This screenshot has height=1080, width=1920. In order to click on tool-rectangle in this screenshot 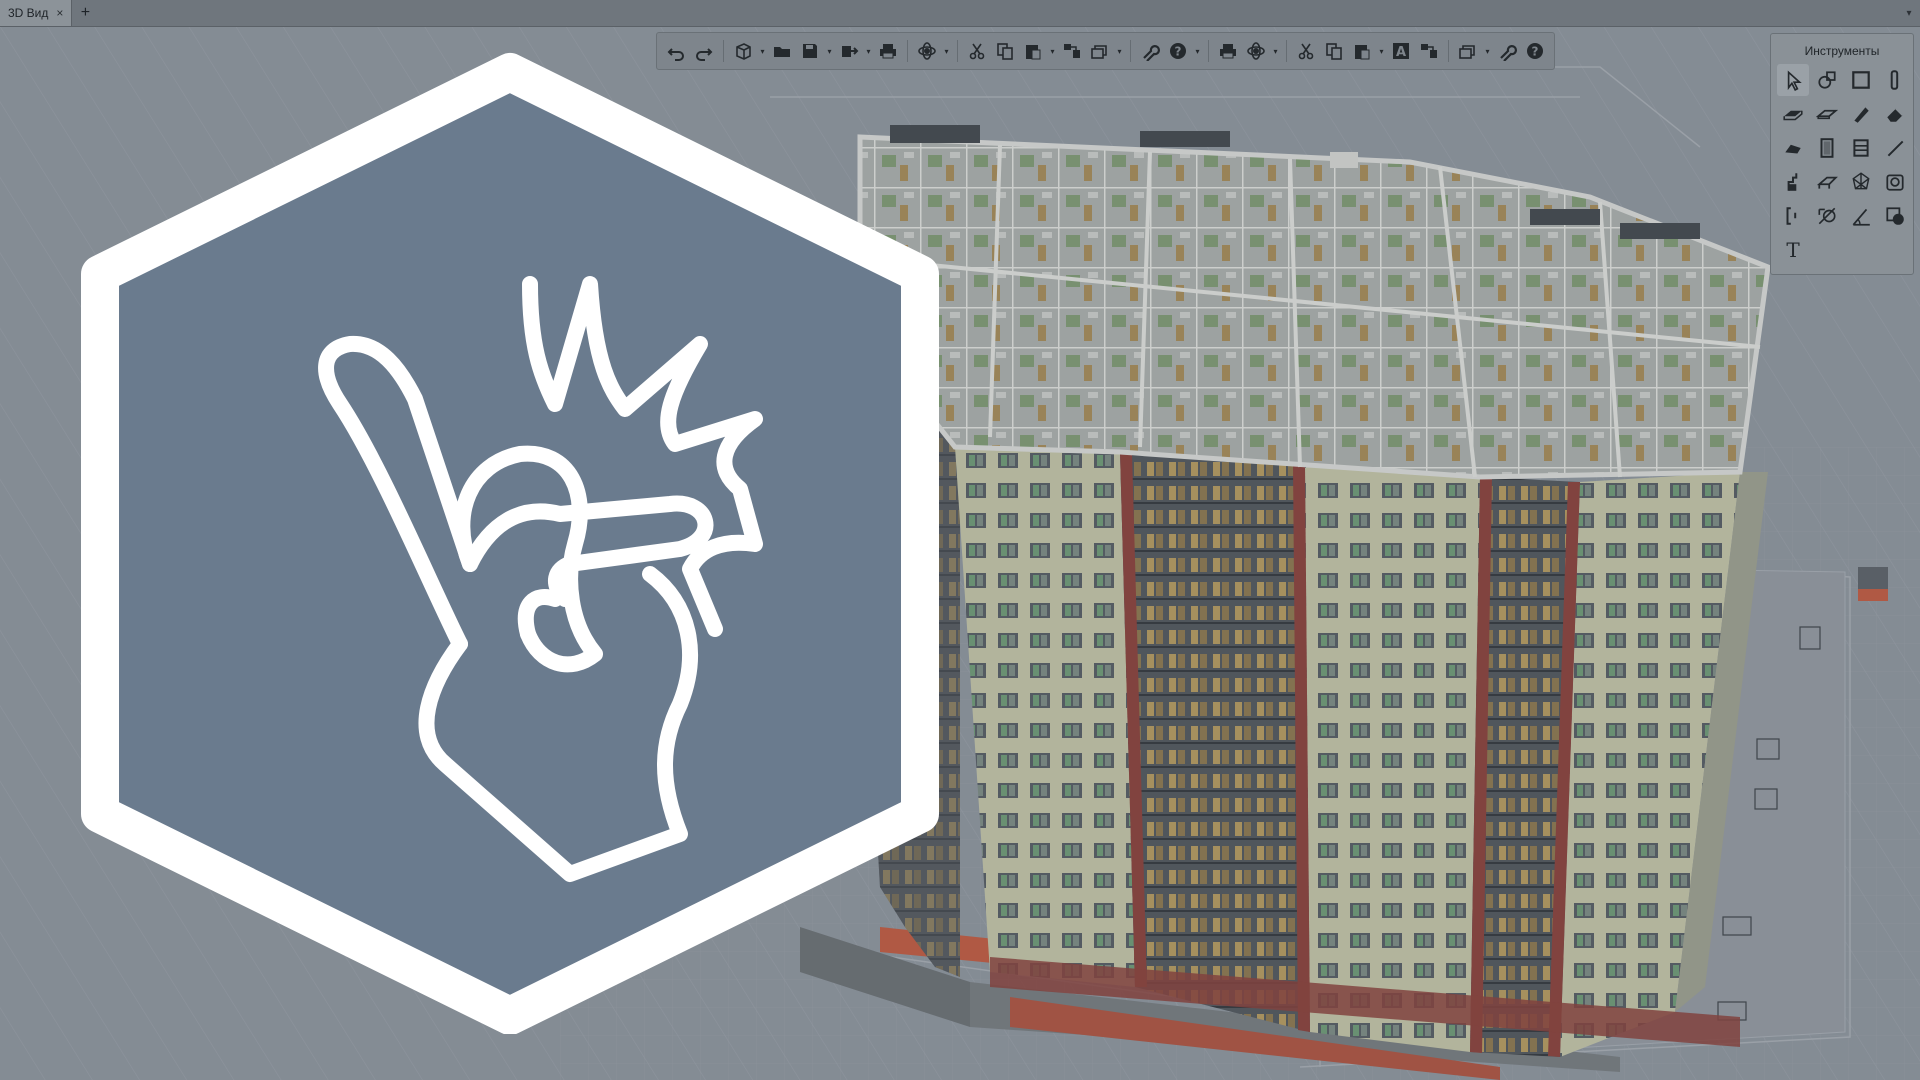, I will do `click(1861, 80)`.